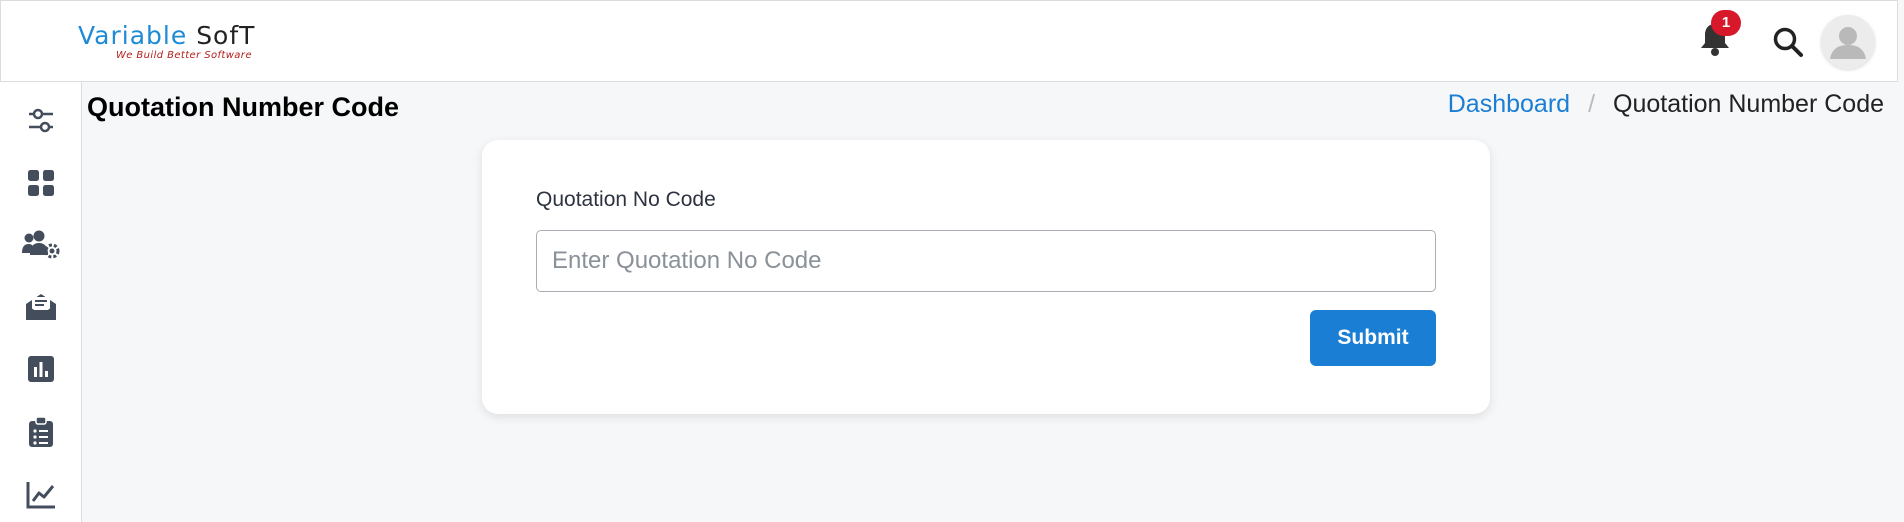  I want to click on company-logo: Variable SofT We Build Better Software, so click(173, 42).